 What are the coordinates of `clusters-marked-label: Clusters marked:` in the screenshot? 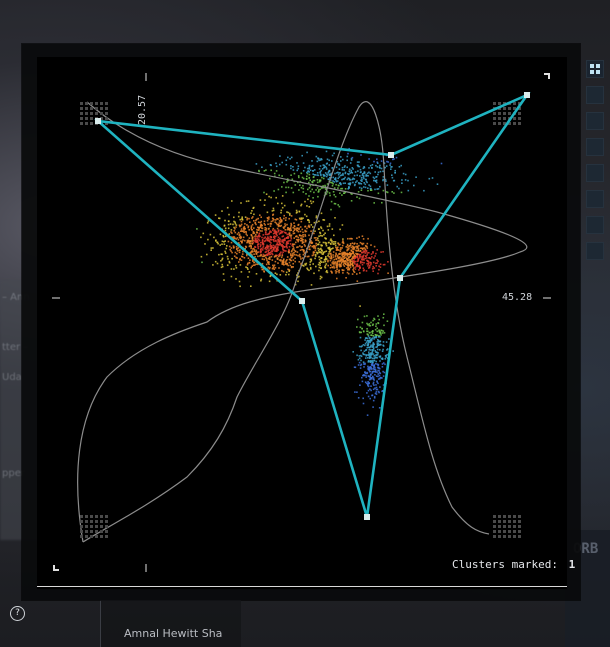 It's located at (505, 564).